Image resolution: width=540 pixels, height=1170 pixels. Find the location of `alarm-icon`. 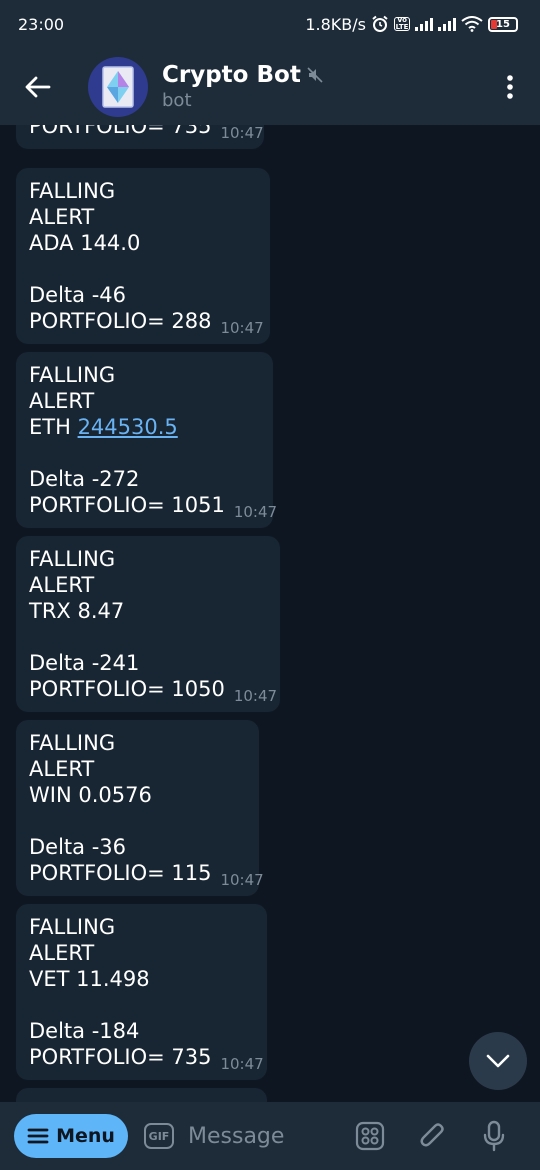

alarm-icon is located at coordinates (380, 23).